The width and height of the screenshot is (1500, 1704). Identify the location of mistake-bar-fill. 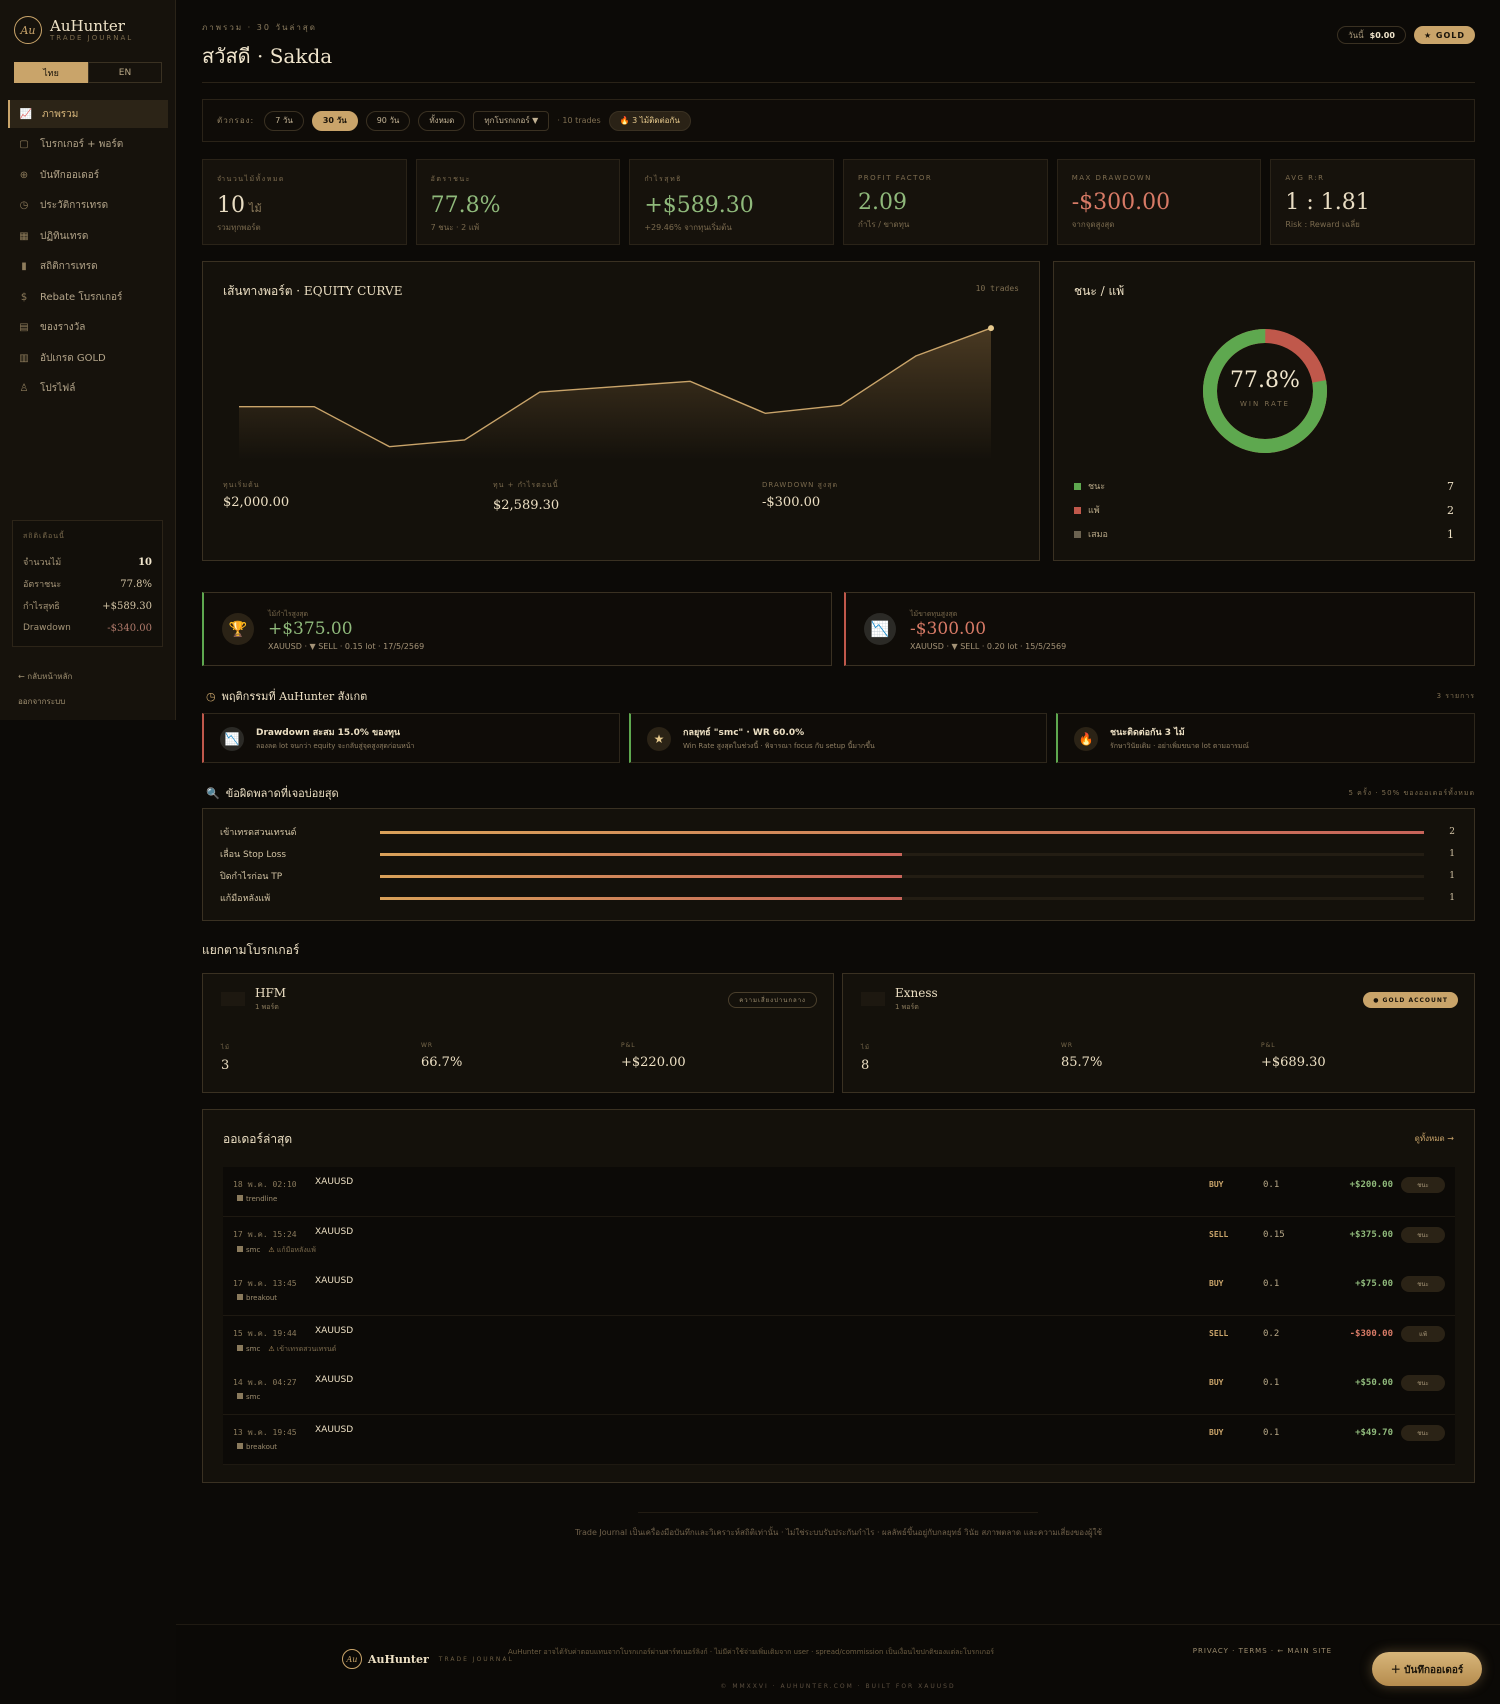
(641, 898).